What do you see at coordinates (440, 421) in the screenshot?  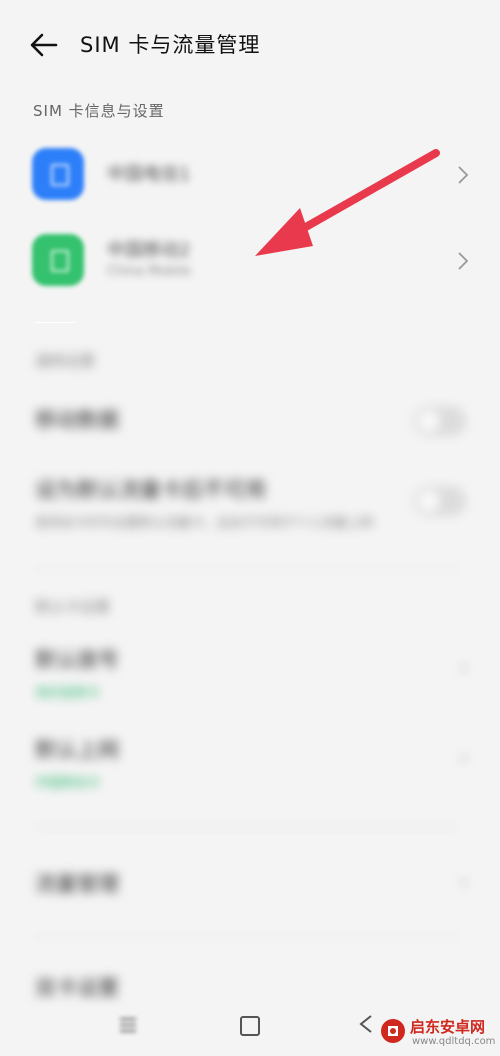 I see `mobile-data-toggle` at bounding box center [440, 421].